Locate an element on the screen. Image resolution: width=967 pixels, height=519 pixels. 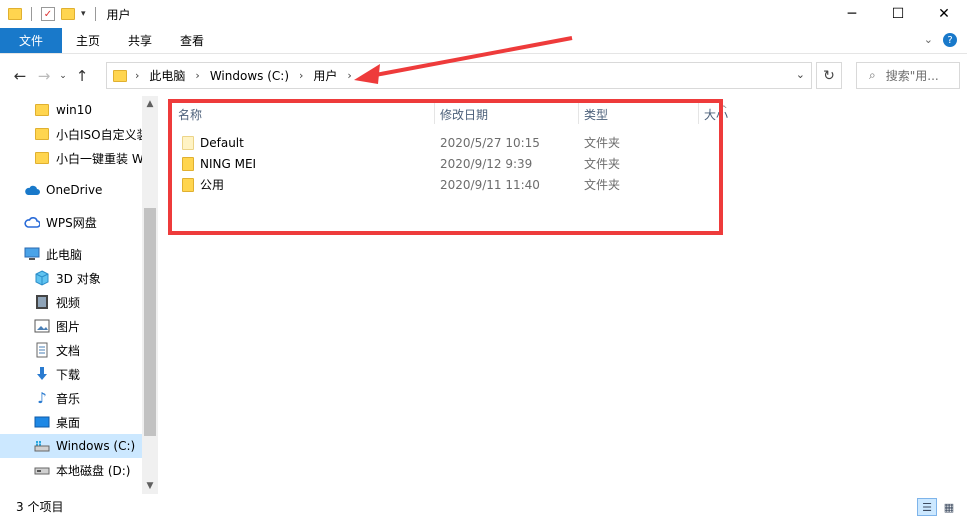
sidebar-item-label: 图片 is located at coordinates (68, 326).